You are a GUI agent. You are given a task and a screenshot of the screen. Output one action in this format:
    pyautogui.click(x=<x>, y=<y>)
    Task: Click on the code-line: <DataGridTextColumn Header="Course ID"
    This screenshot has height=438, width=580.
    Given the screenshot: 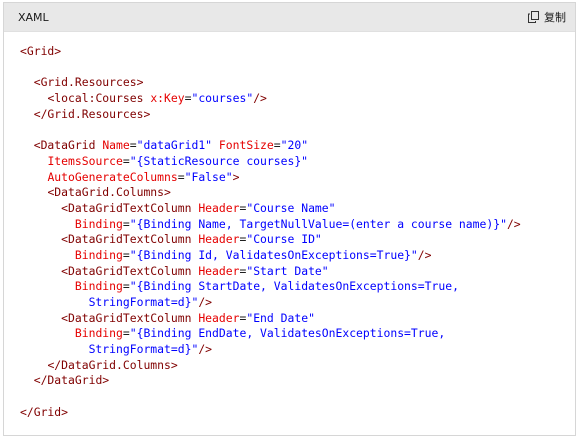 What is the action you would take?
    pyautogui.click(x=297, y=240)
    